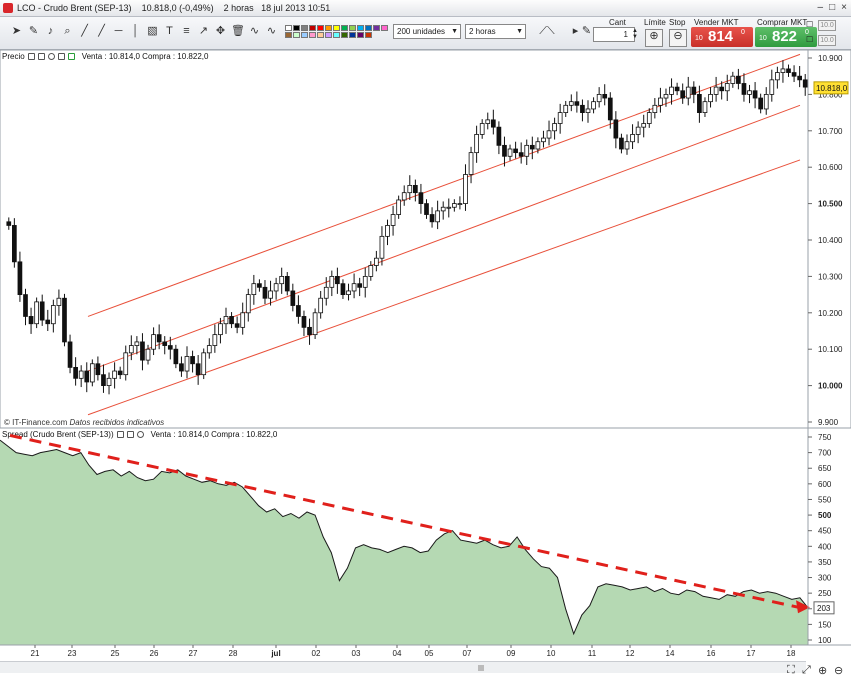 This screenshot has height=681, width=851. Describe the element at coordinates (806, 670) in the screenshot. I see `zoom-reset-icon: ⤢` at that location.